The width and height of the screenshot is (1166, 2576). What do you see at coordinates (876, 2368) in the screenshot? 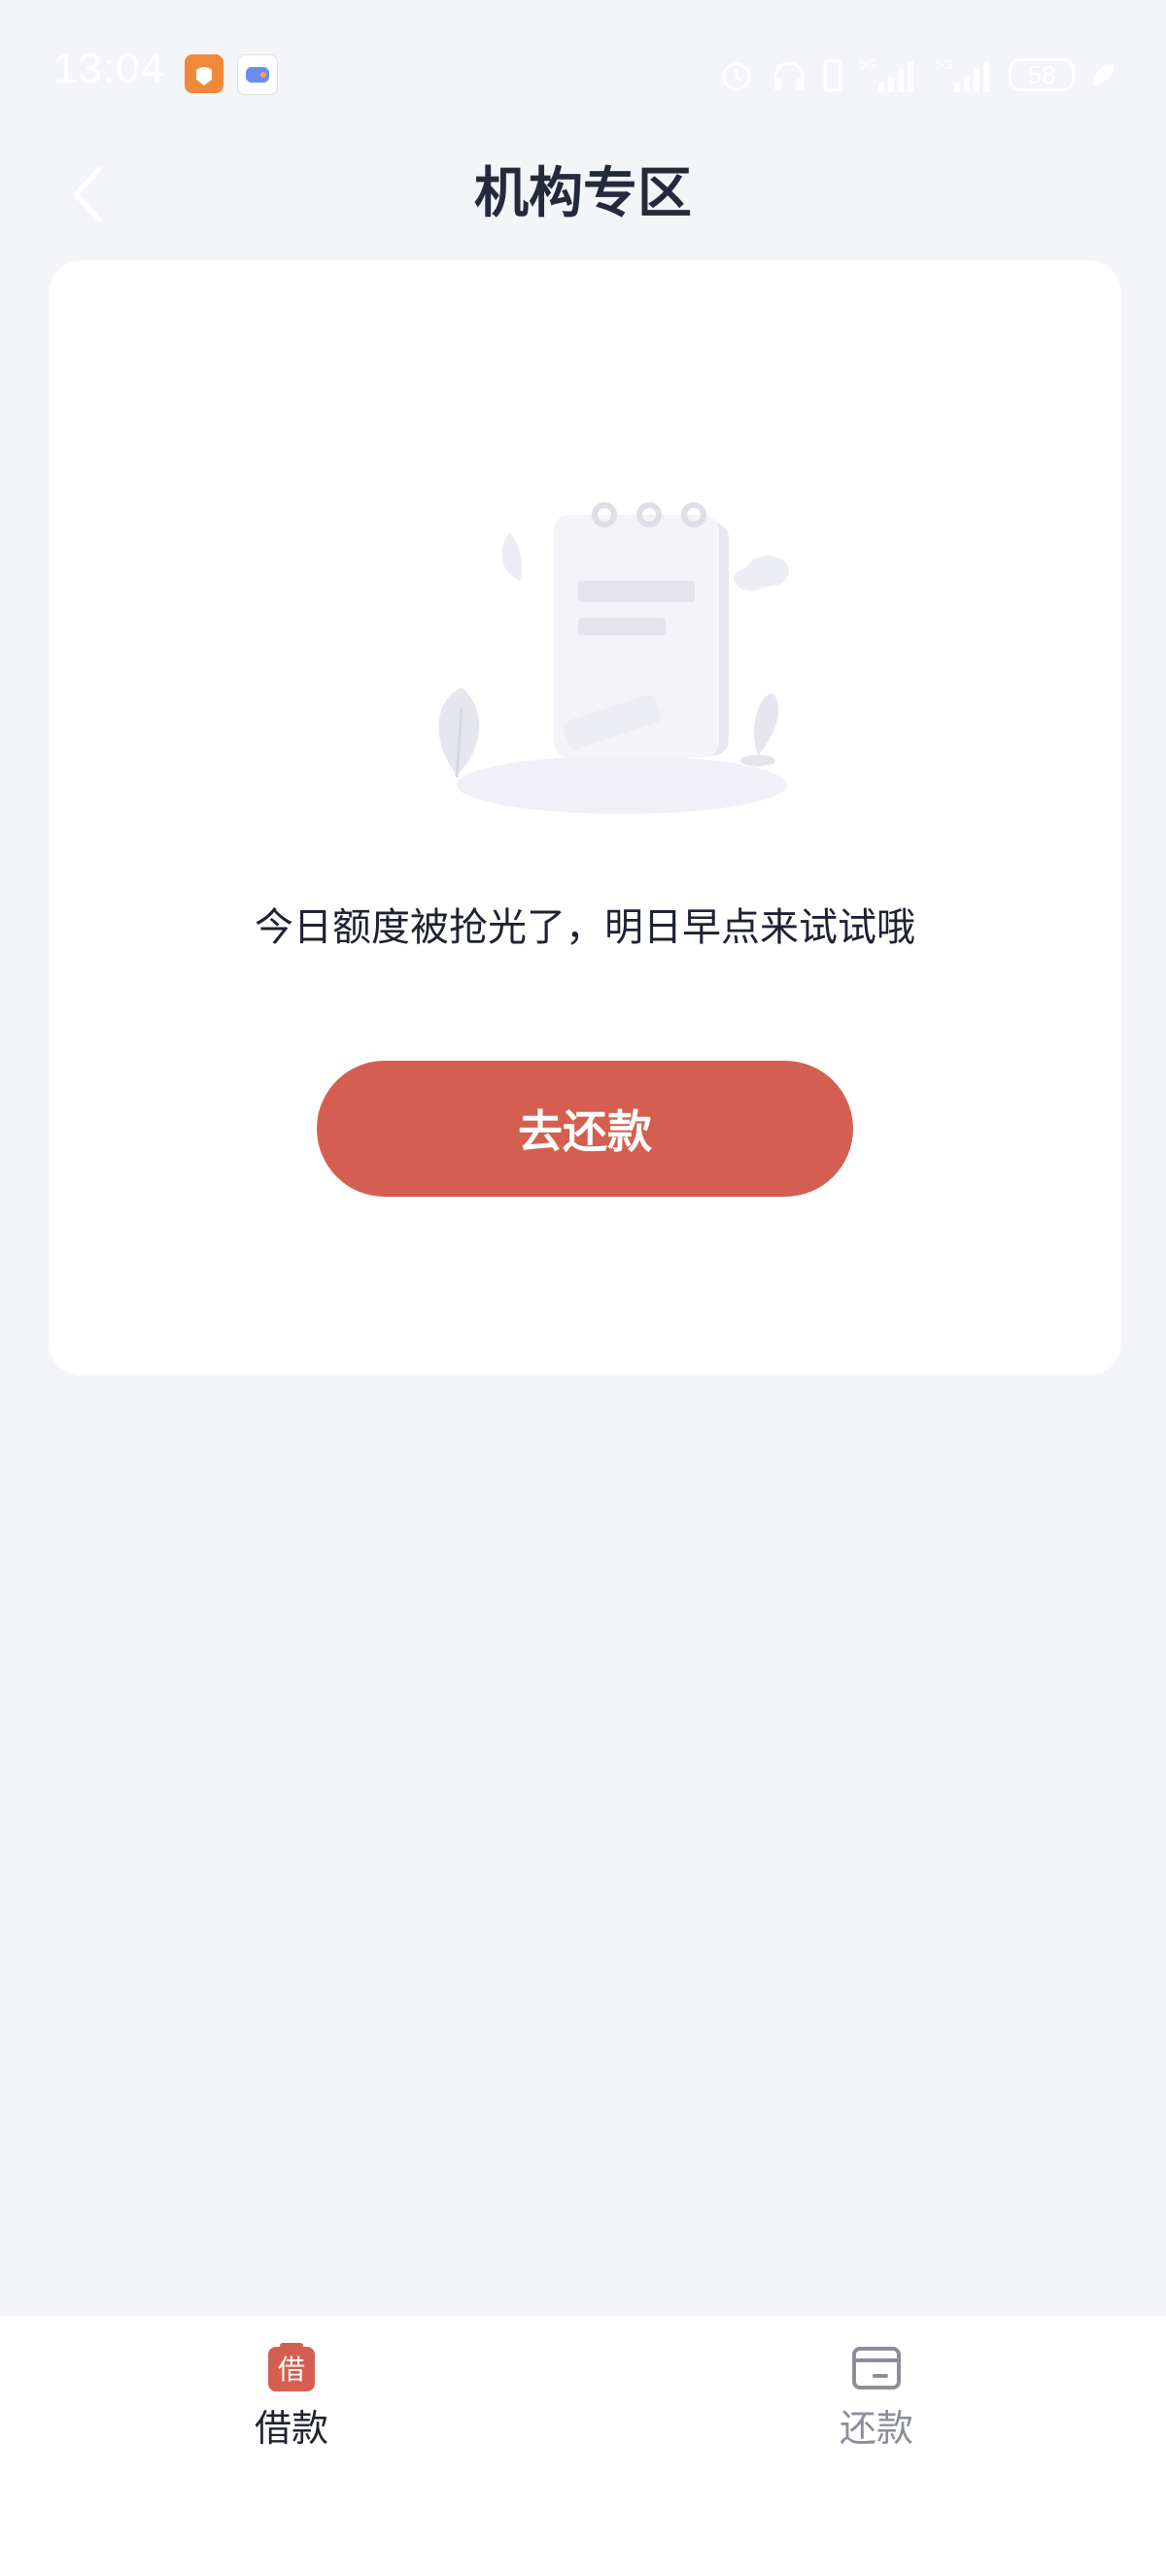
I see `card-icon` at bounding box center [876, 2368].